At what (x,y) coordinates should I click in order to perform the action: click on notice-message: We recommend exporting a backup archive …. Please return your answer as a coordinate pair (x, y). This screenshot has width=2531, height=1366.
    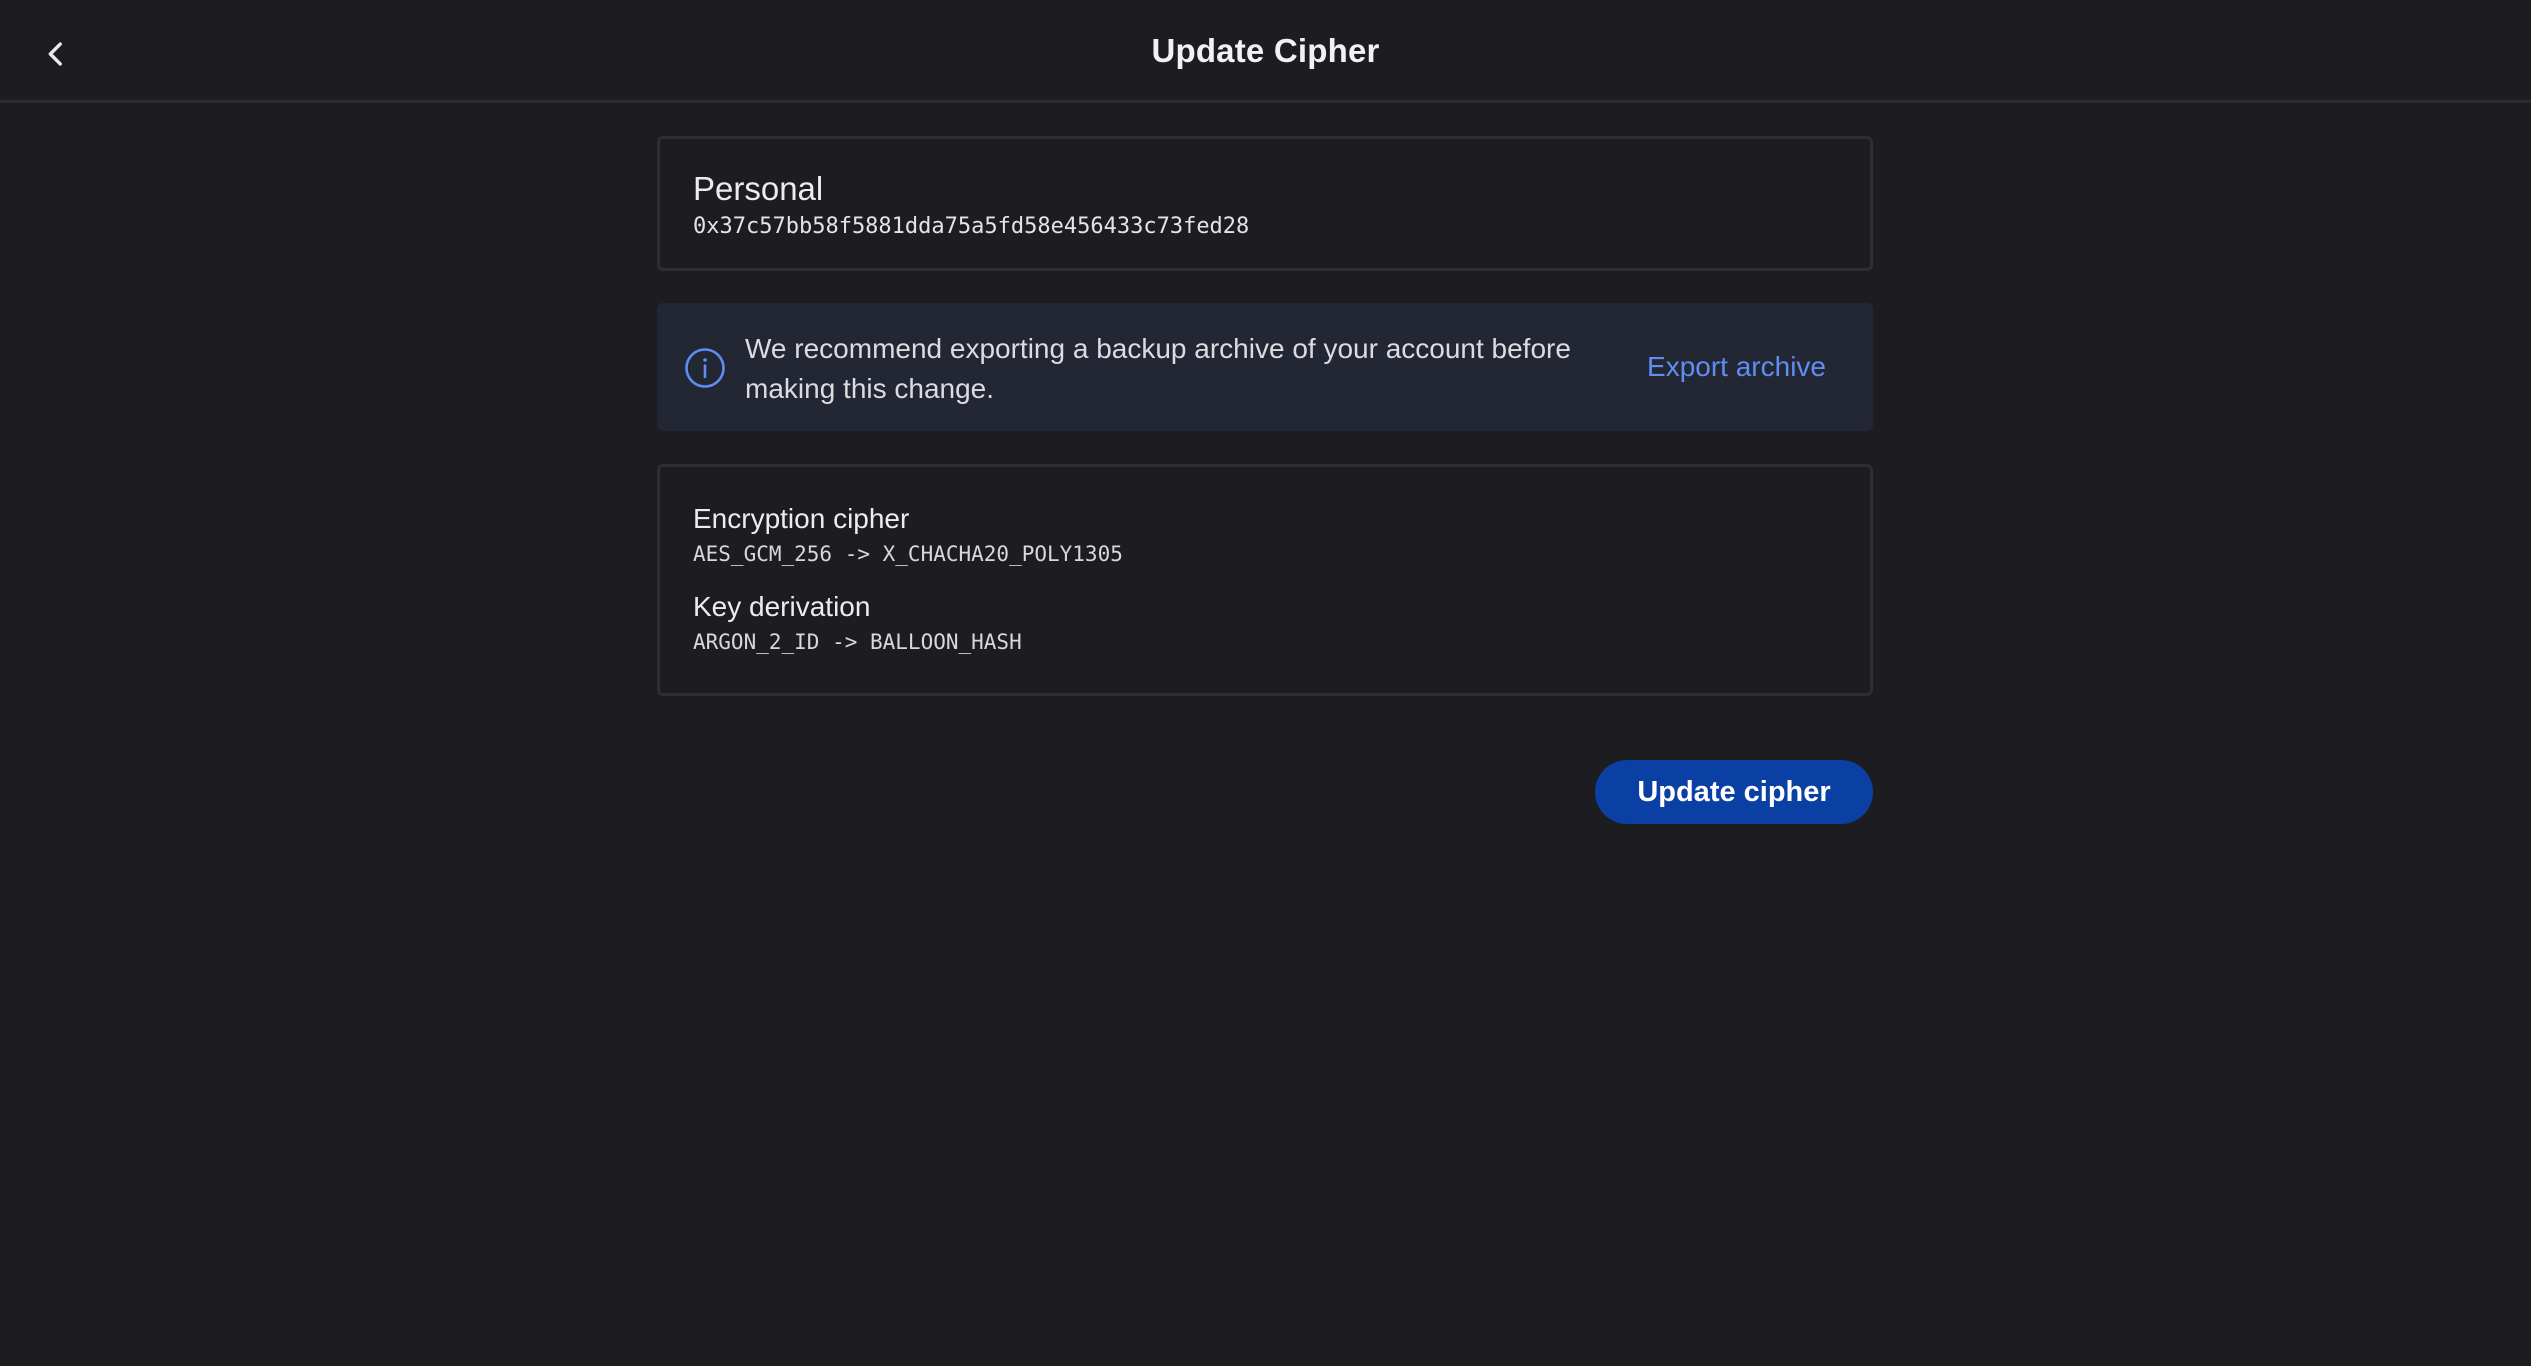
    Looking at the image, I should click on (1158, 368).